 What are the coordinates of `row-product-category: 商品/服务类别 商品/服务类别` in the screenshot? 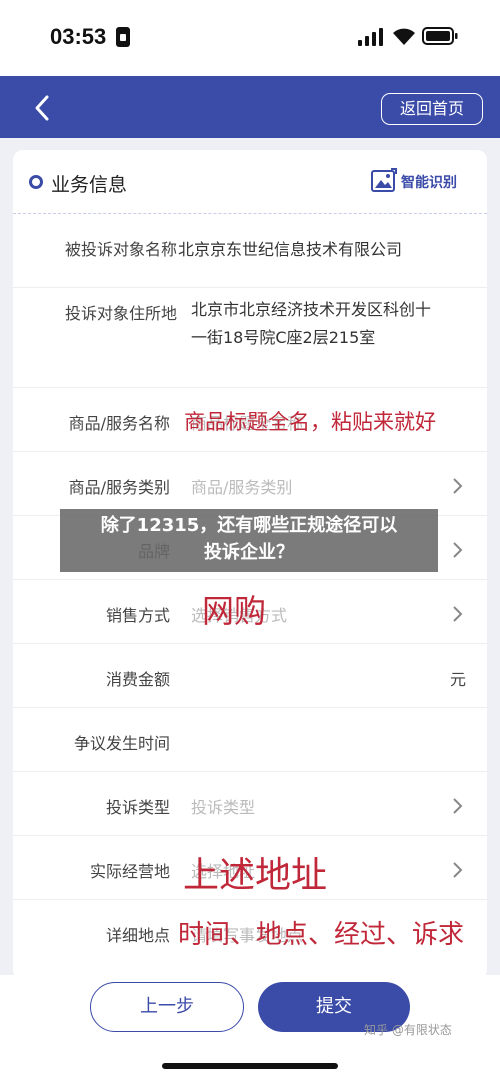 It's located at (250, 484).